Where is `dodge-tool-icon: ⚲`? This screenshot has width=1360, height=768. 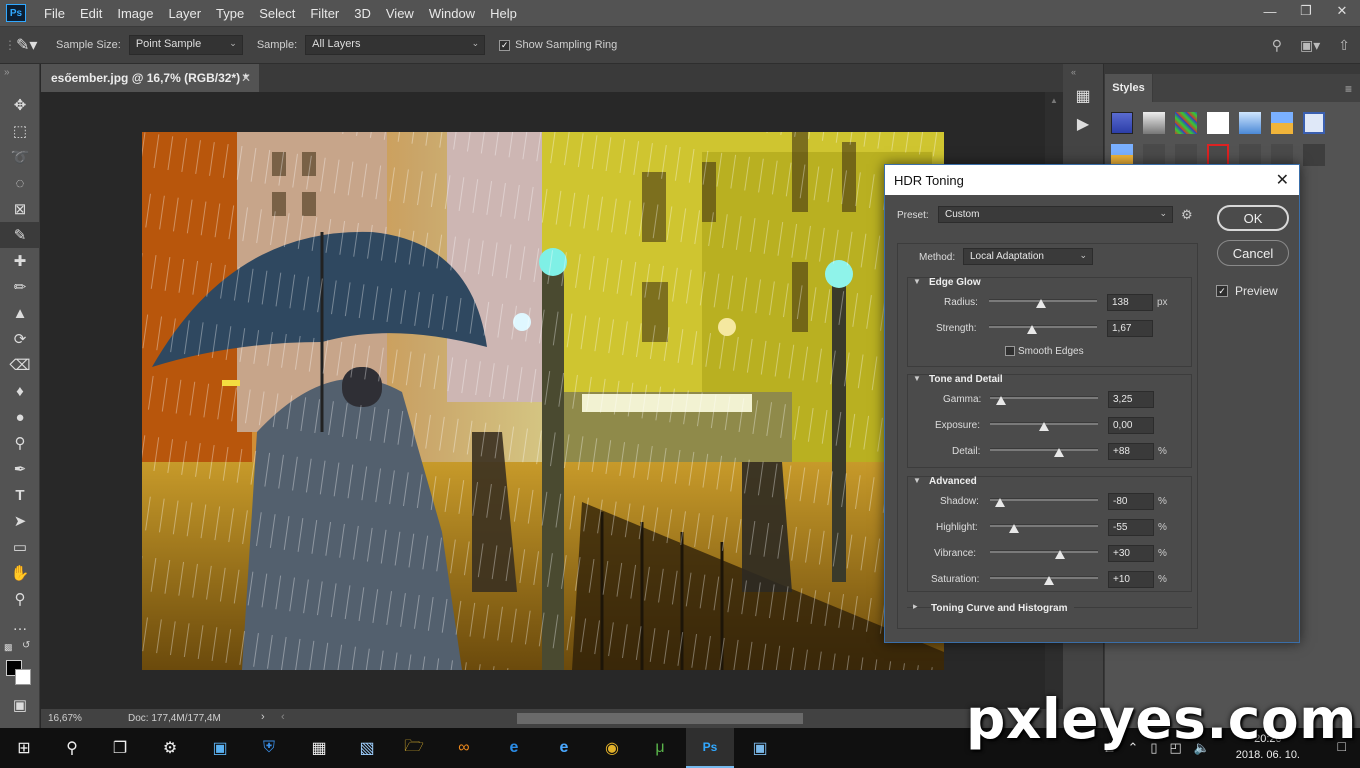 dodge-tool-icon: ⚲ is located at coordinates (20, 443).